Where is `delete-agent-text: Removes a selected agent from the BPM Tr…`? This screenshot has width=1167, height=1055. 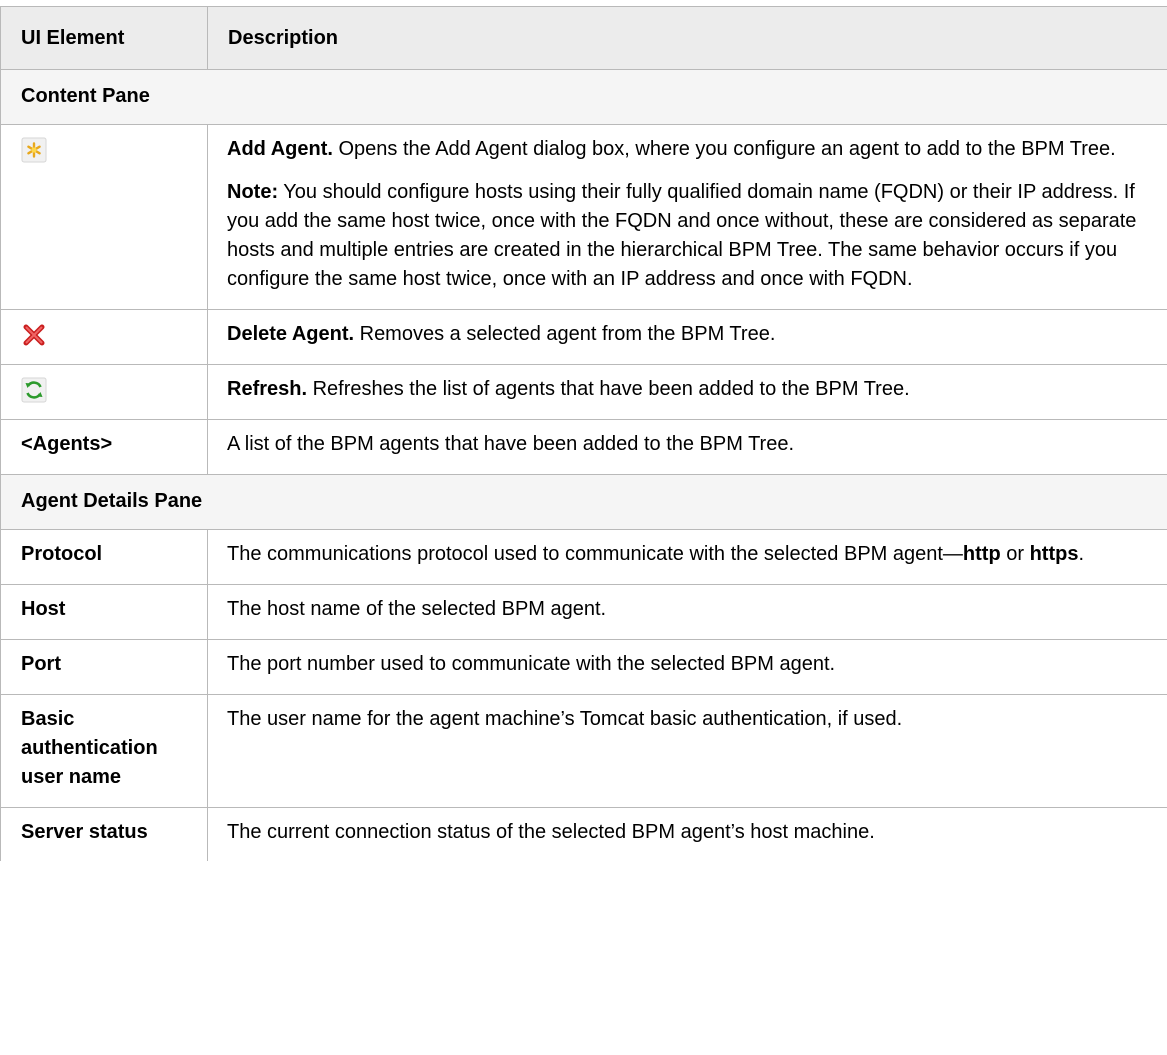 delete-agent-text: Removes a selected agent from the BPM Tr… is located at coordinates (565, 334).